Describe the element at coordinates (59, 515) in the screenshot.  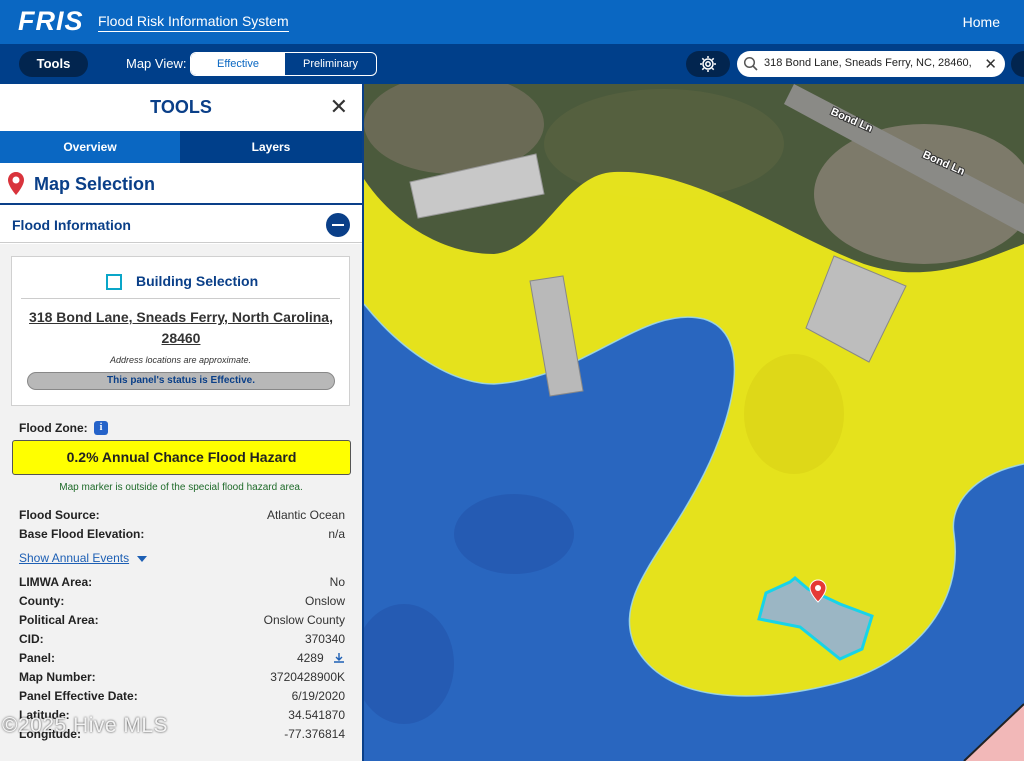
I see `detail-key: Flood Source:` at that location.